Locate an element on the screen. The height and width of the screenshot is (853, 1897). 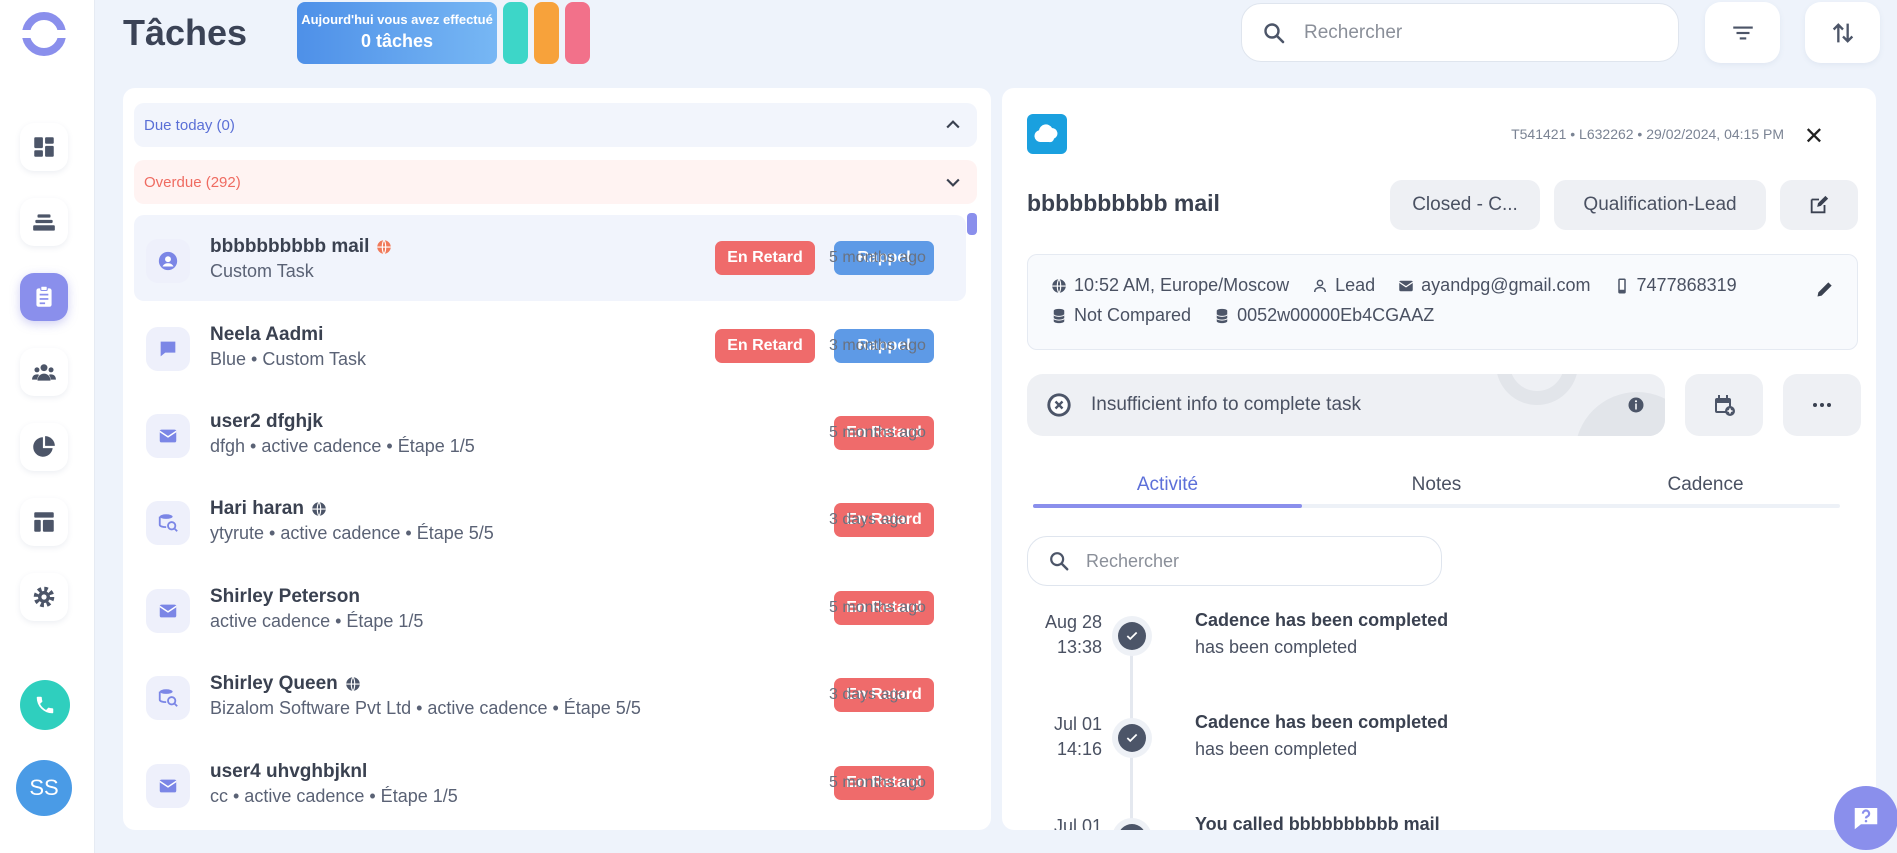
task-search is located at coordinates (1460, 32).